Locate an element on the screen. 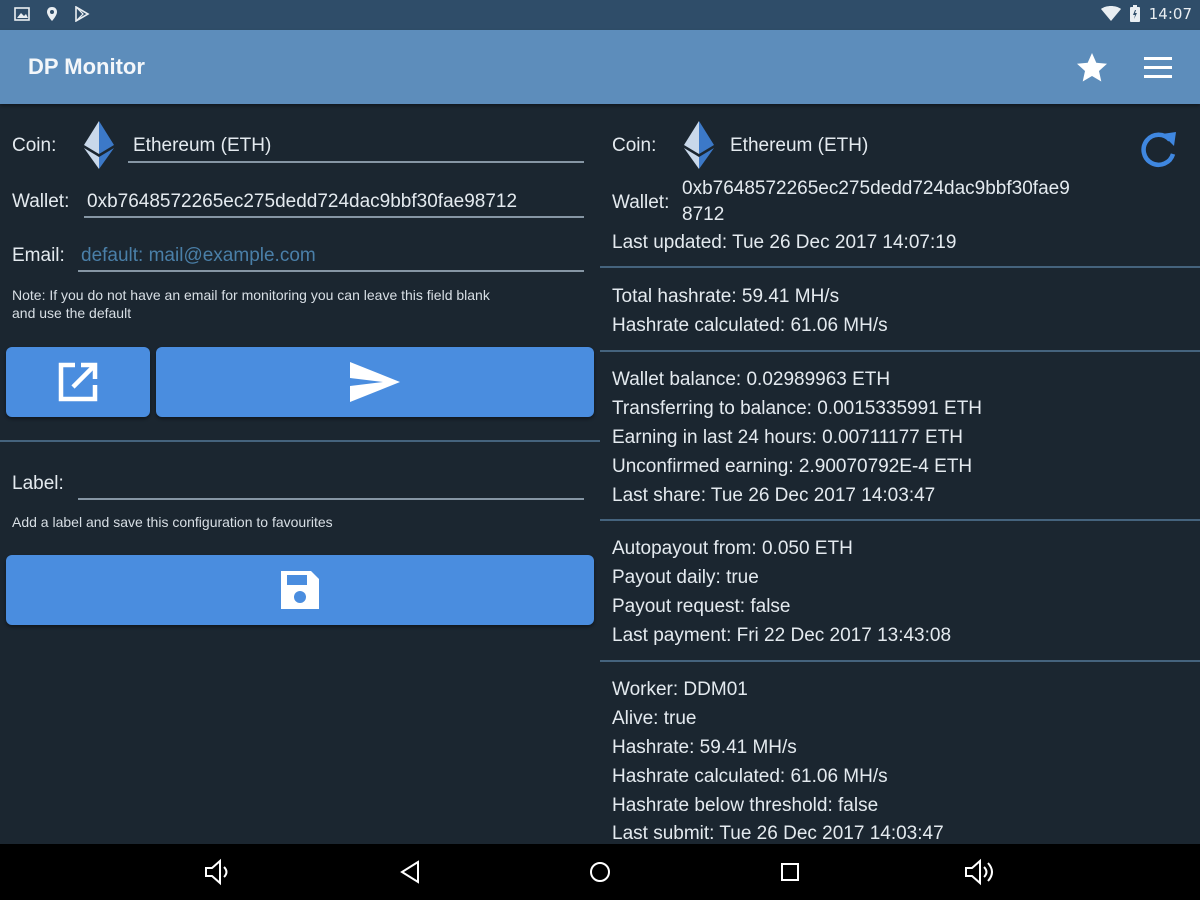 This screenshot has width=1200, height=900. app-bar: DP Monitor is located at coordinates (600, 67).